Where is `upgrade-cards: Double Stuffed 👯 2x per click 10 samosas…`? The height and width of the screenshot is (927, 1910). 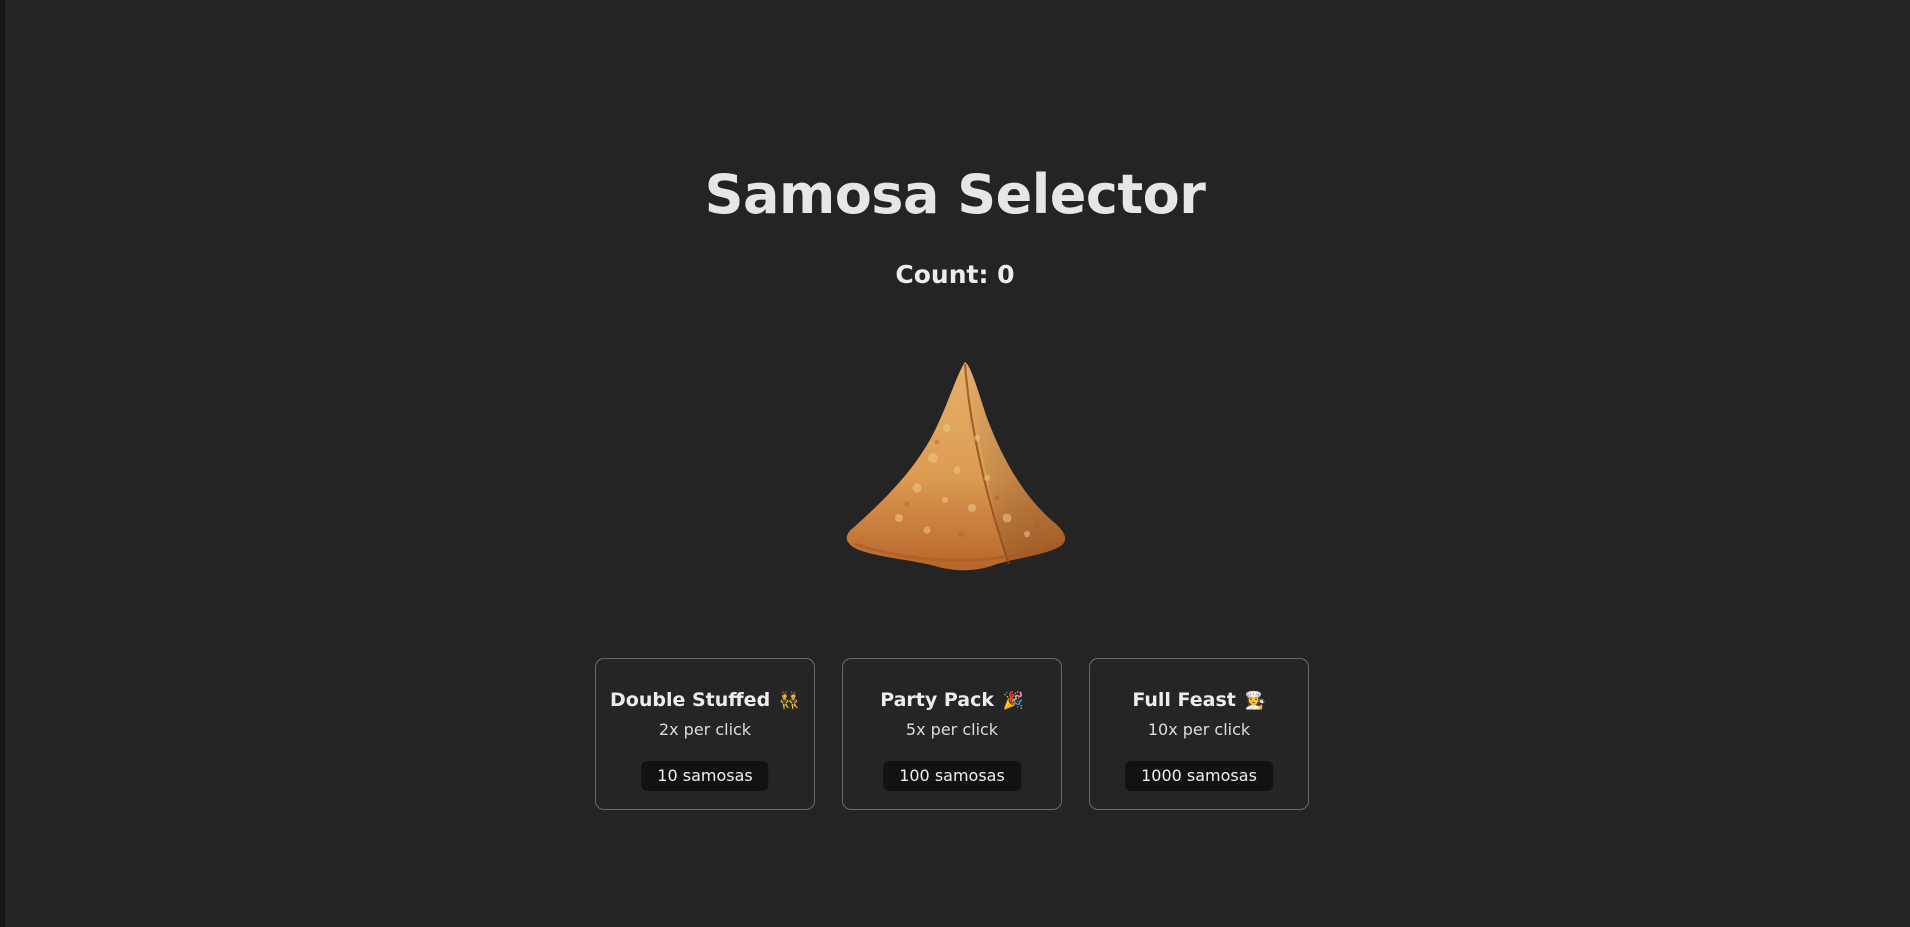 upgrade-cards: Double Stuffed 👯 2x per click 10 samosas… is located at coordinates (953, 735).